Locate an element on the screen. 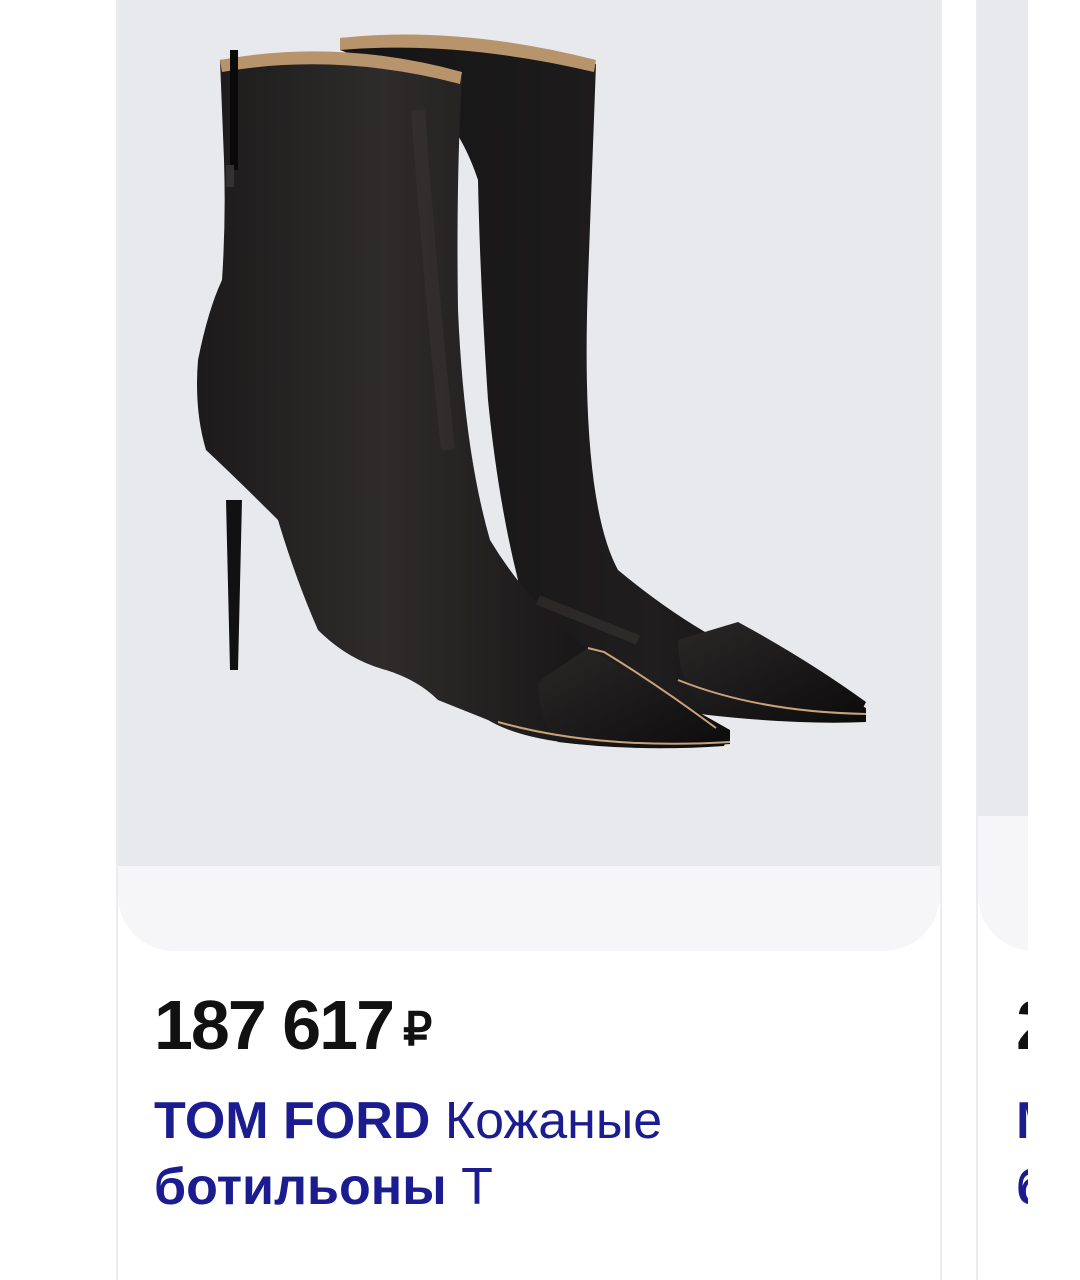  currency-symbol: ₽ is located at coordinates (418, 1029).